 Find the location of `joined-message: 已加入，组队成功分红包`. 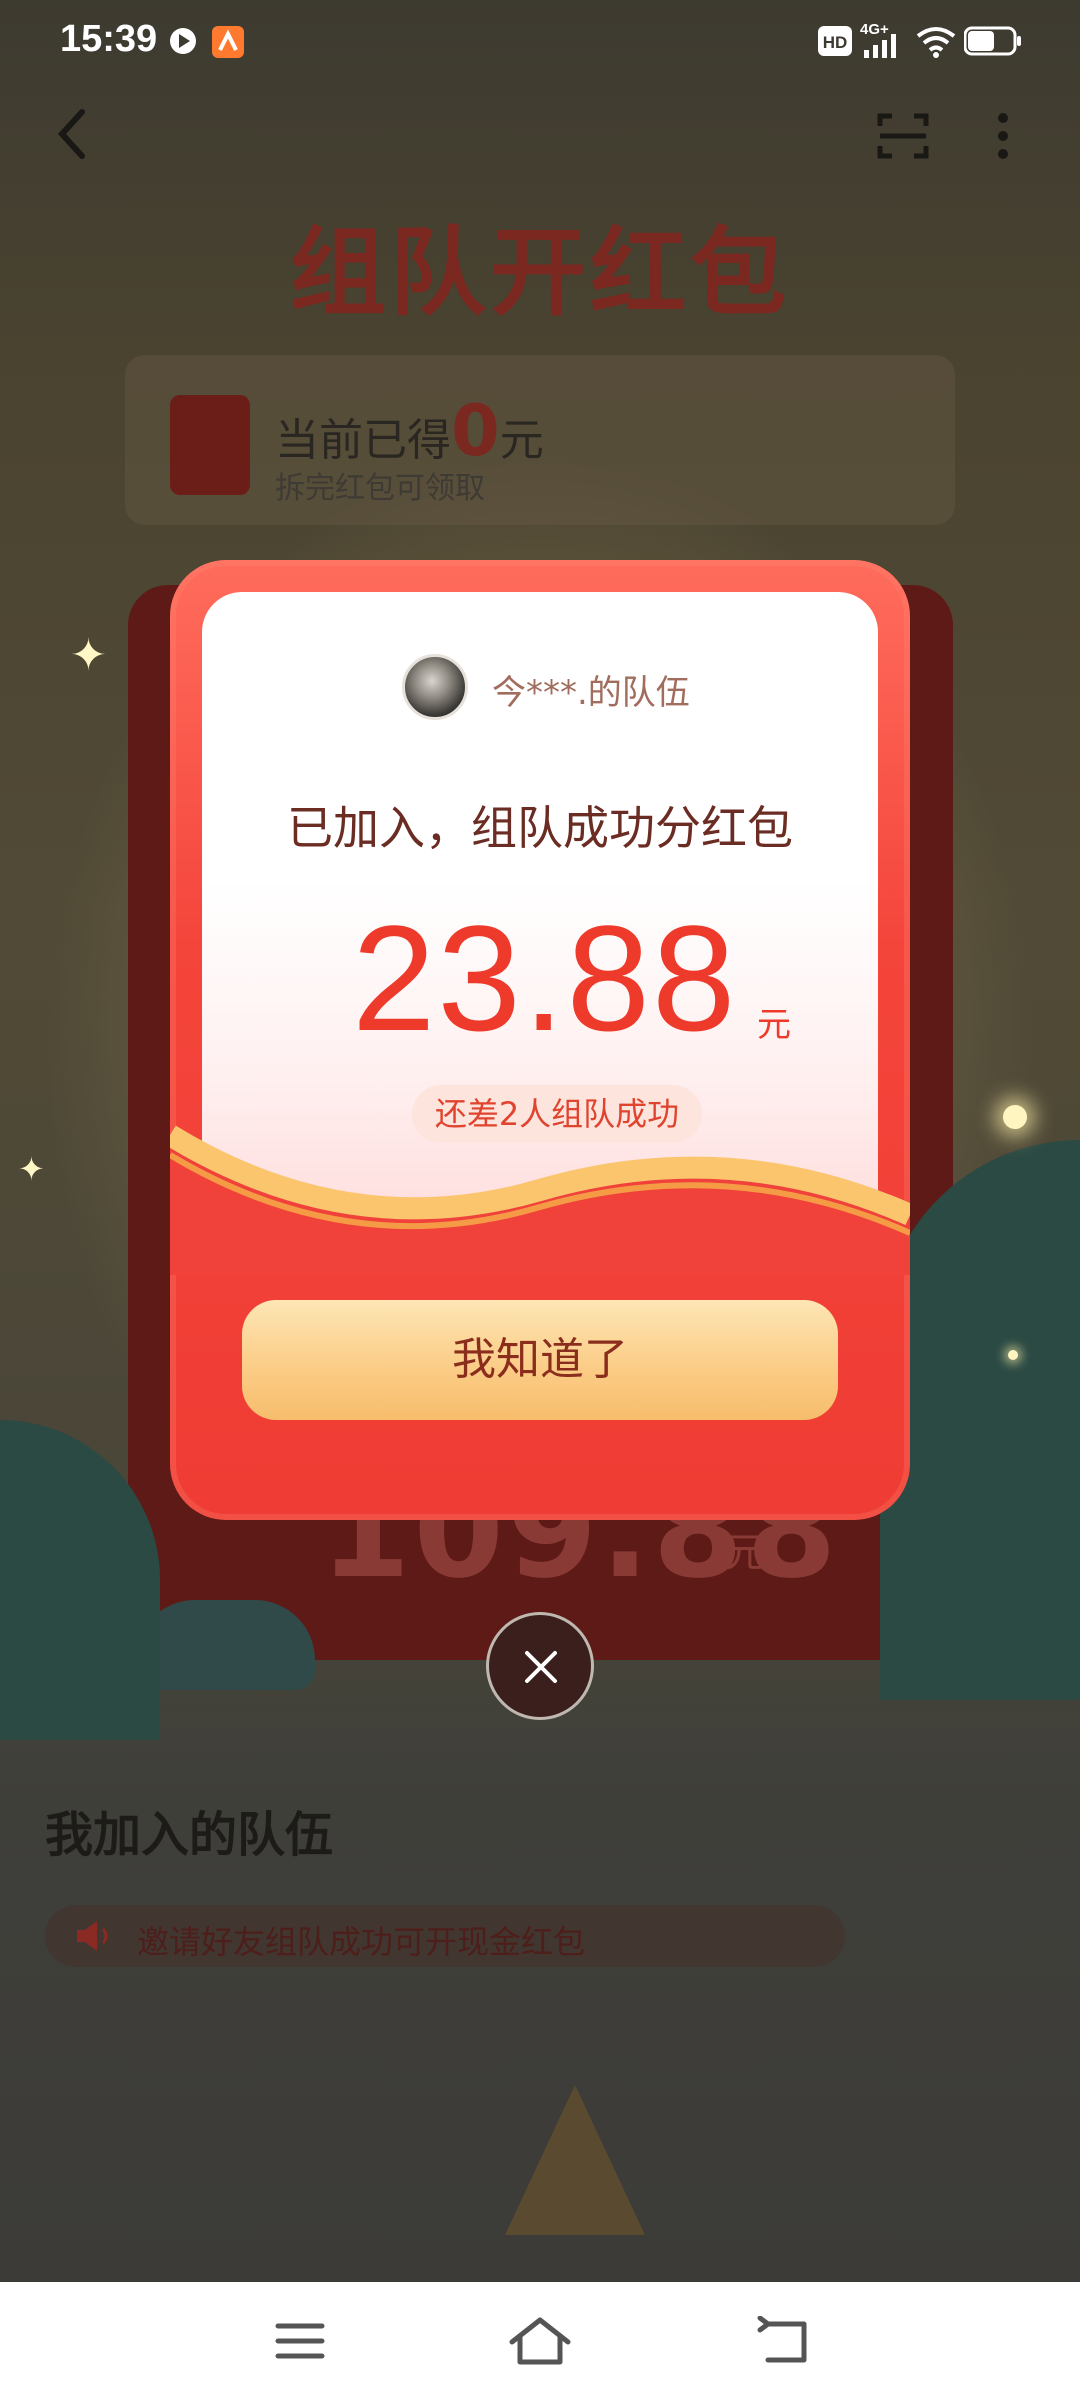

joined-message: 已加入，组队成功分红包 is located at coordinates (540, 828).